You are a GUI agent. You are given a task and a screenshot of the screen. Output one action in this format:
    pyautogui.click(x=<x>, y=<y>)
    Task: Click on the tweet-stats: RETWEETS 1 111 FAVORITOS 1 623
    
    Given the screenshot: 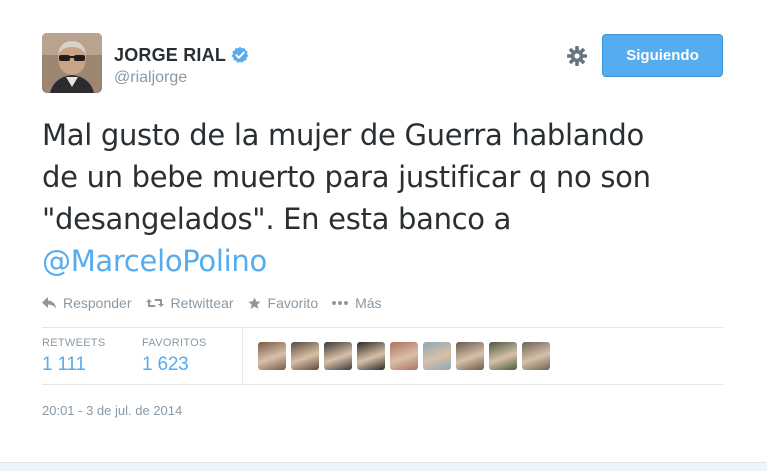 What is the action you would take?
    pyautogui.click(x=382, y=356)
    